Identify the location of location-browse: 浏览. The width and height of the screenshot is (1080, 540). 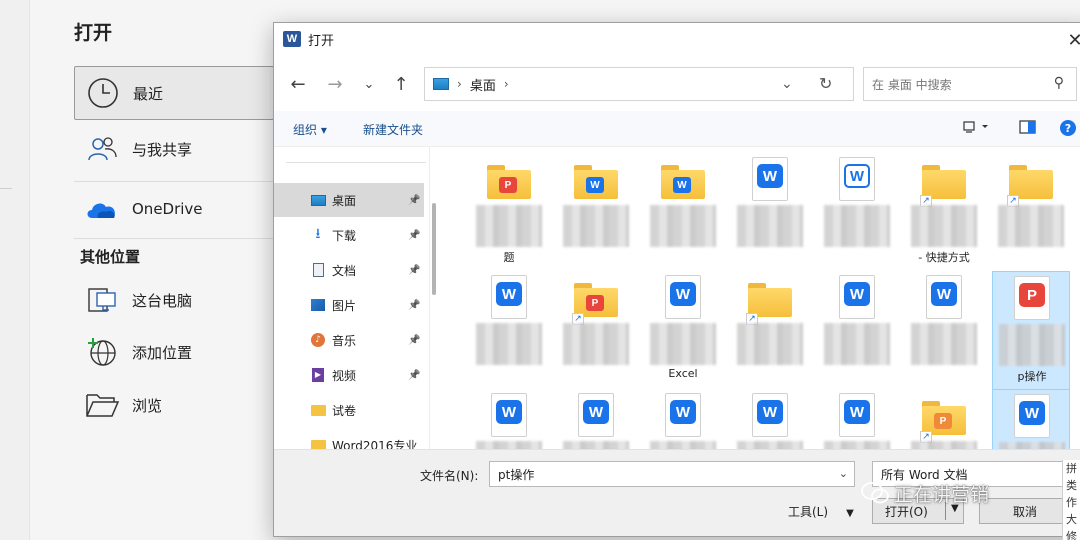
(174, 405).